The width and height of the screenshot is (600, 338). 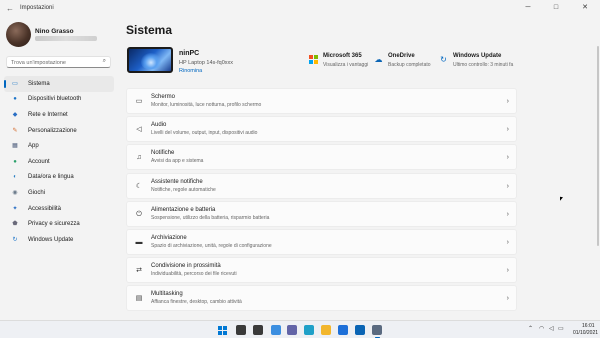 I want to click on update-icon: ↻, so click(x=15, y=239).